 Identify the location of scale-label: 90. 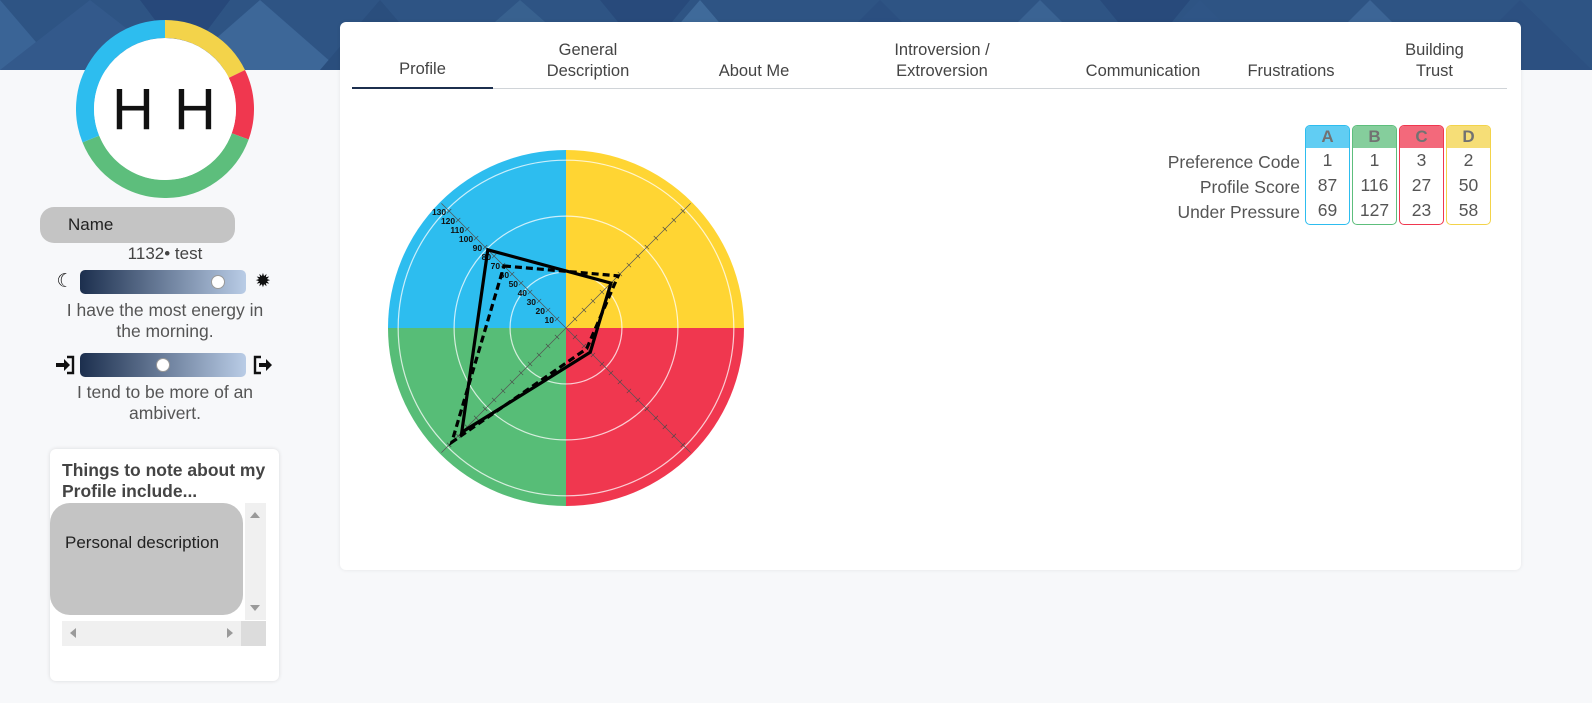
(478, 248).